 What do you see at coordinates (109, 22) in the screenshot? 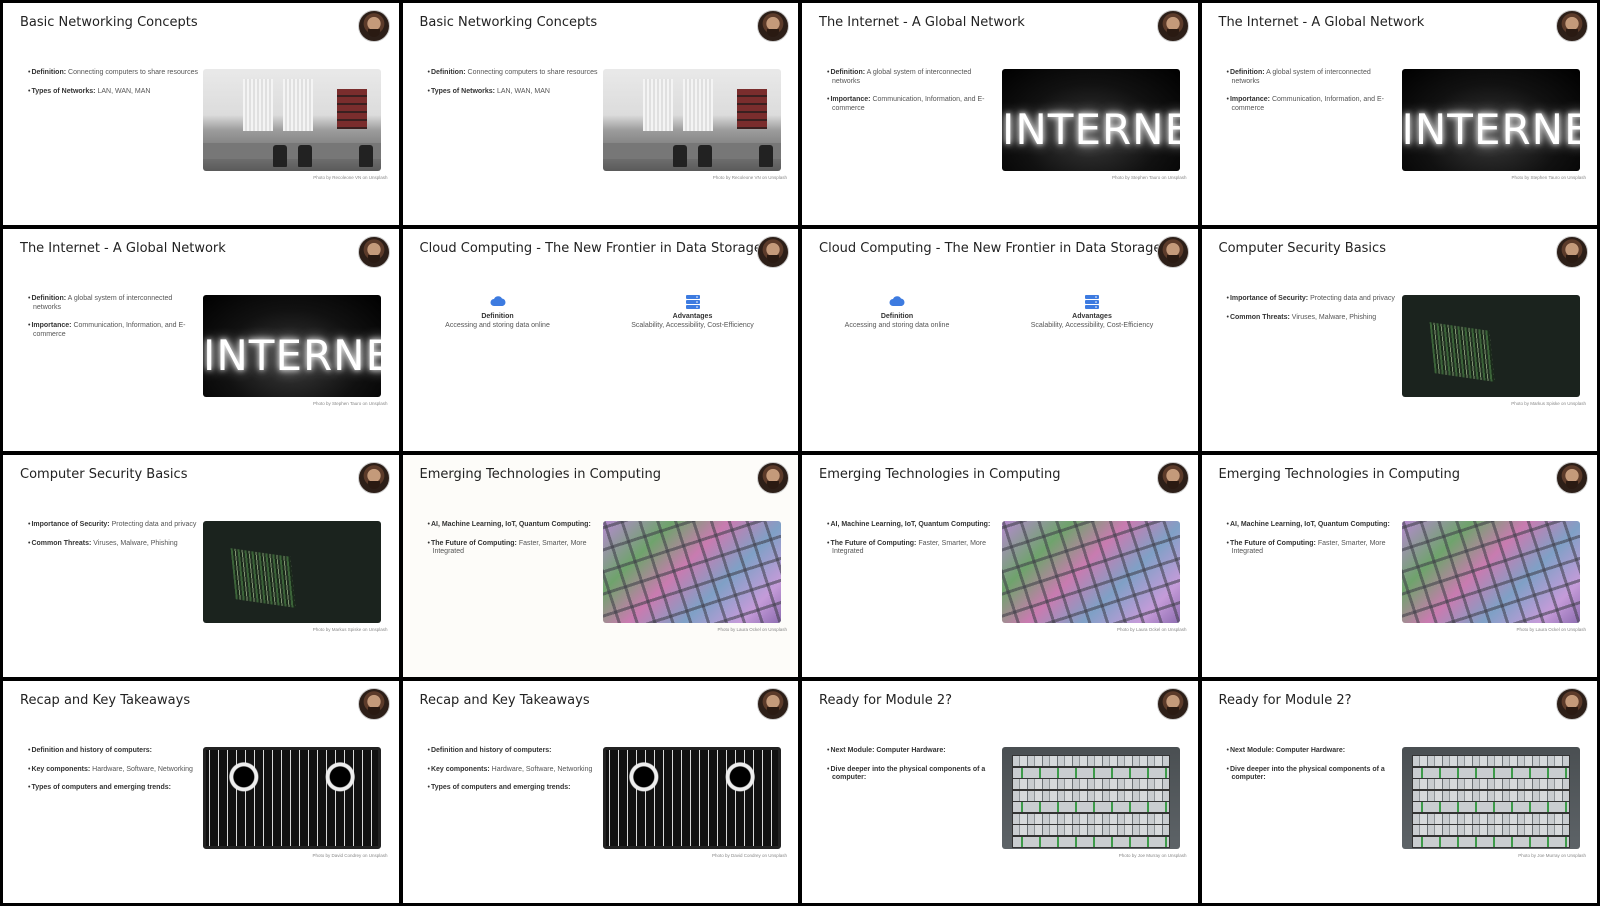
I see `slide-title: Basic Networking Concepts` at bounding box center [109, 22].